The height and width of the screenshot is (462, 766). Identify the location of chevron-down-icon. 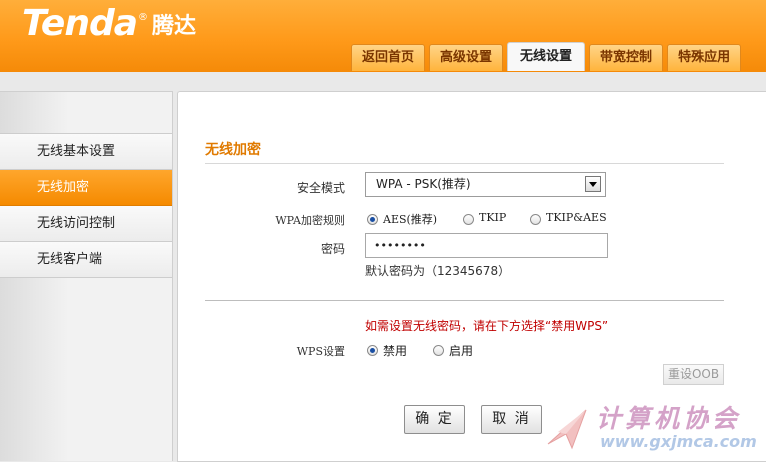
(593, 184).